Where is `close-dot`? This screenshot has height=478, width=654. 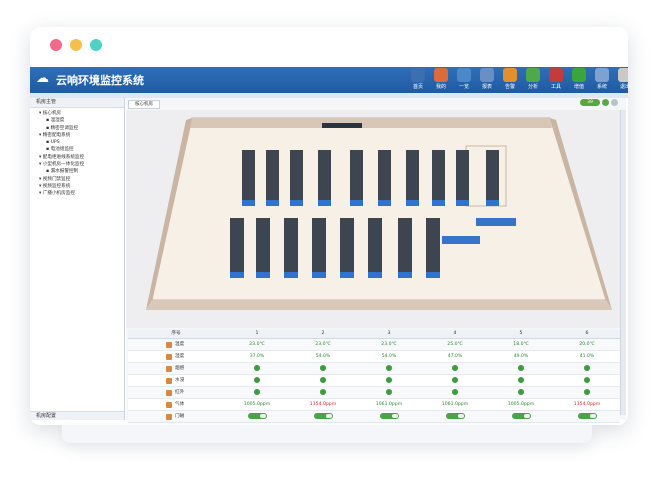
close-dot is located at coordinates (56, 45).